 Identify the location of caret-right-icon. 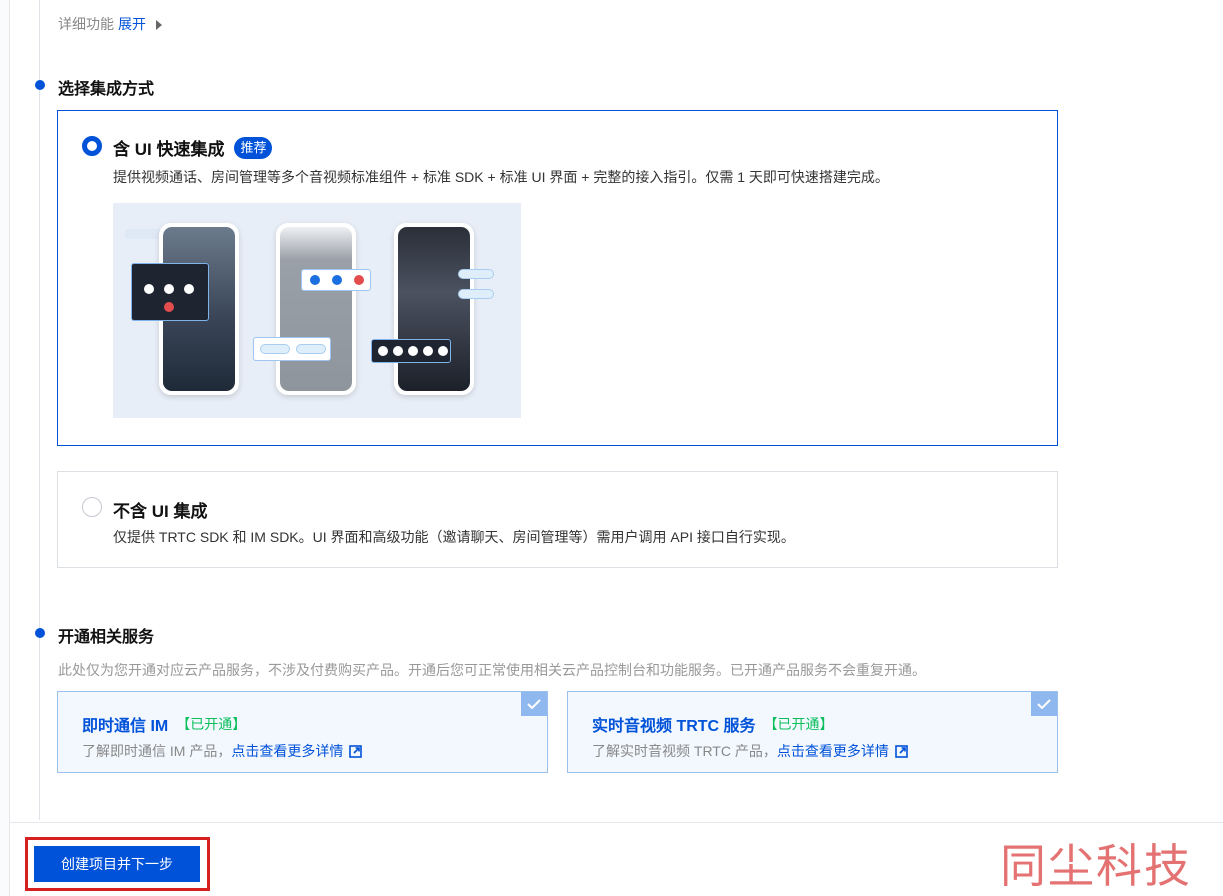
(159, 24).